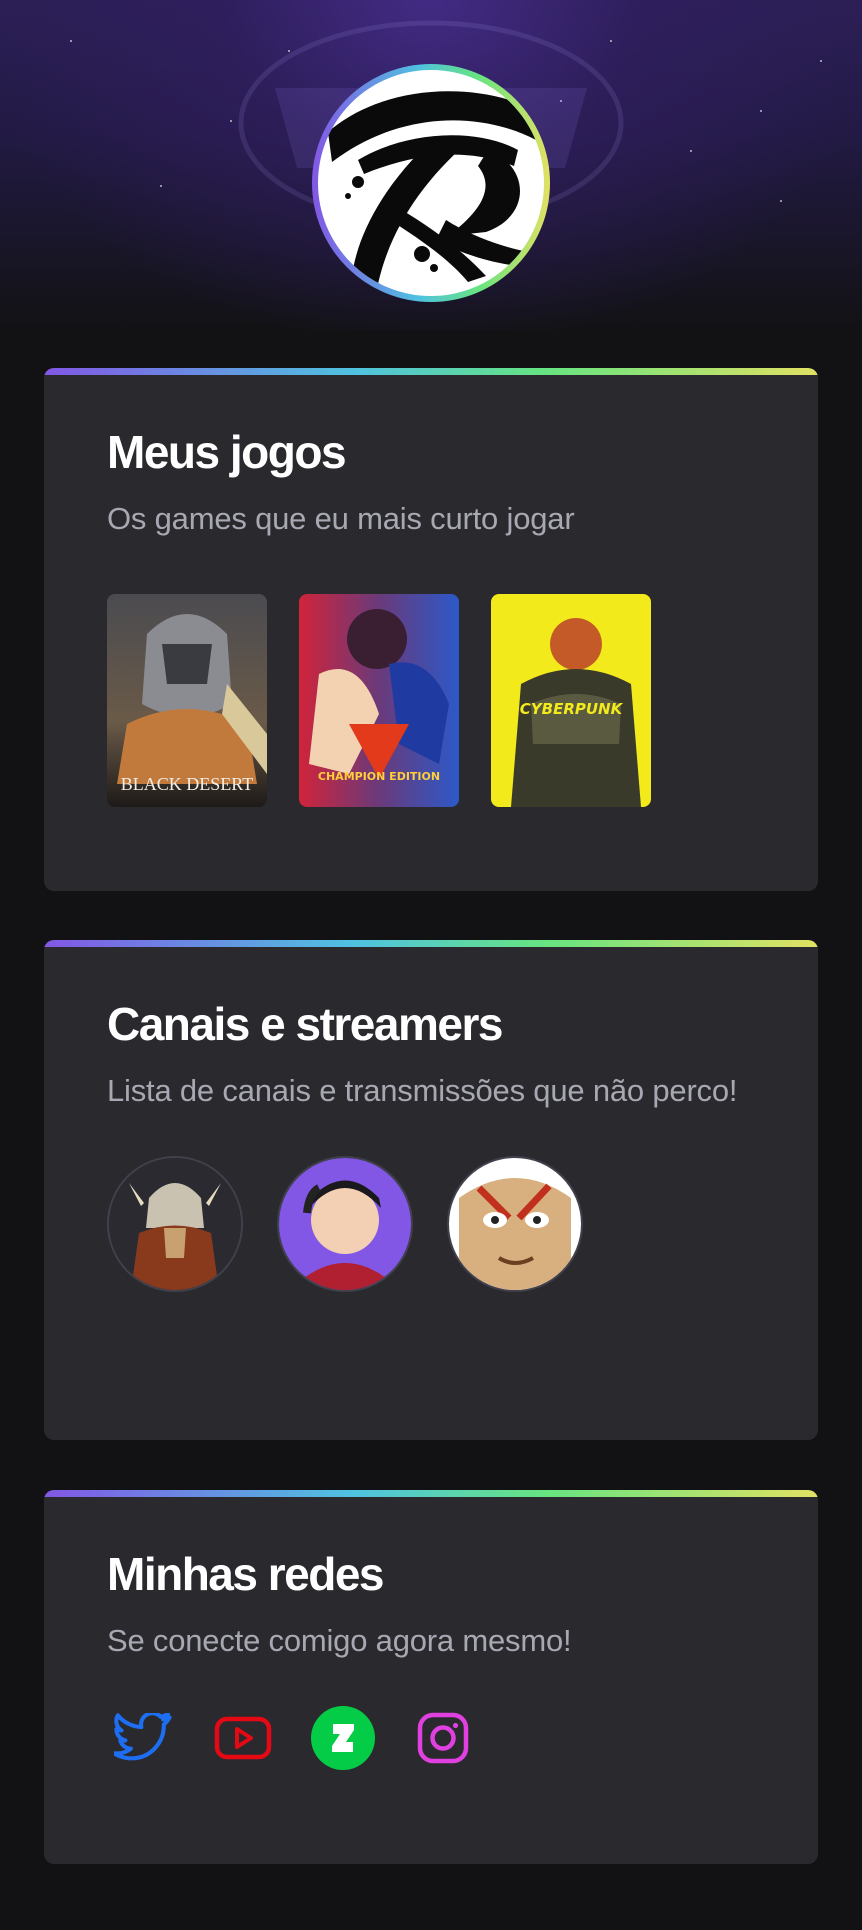  I want to click on game-label: BLACK DESERT, so click(187, 784).